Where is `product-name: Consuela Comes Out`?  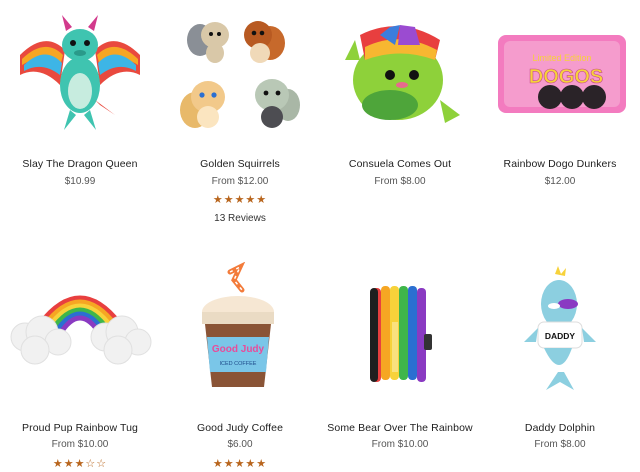
product-name: Consuela Comes Out is located at coordinates (400, 164).